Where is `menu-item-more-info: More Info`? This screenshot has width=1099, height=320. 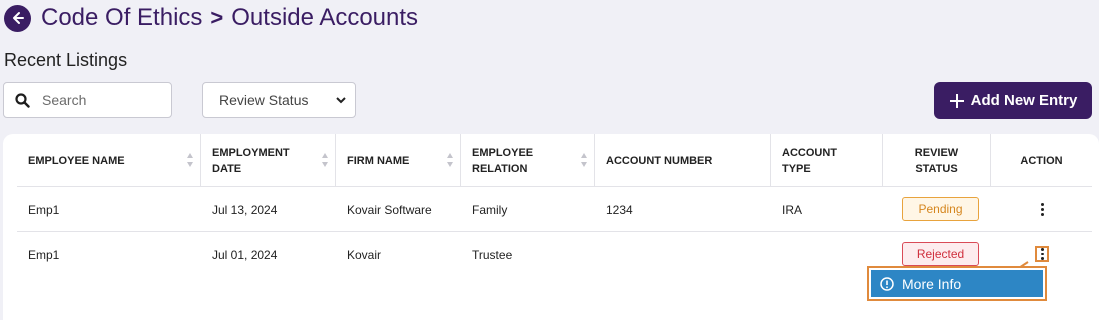
menu-item-more-info: More Info is located at coordinates (957, 283).